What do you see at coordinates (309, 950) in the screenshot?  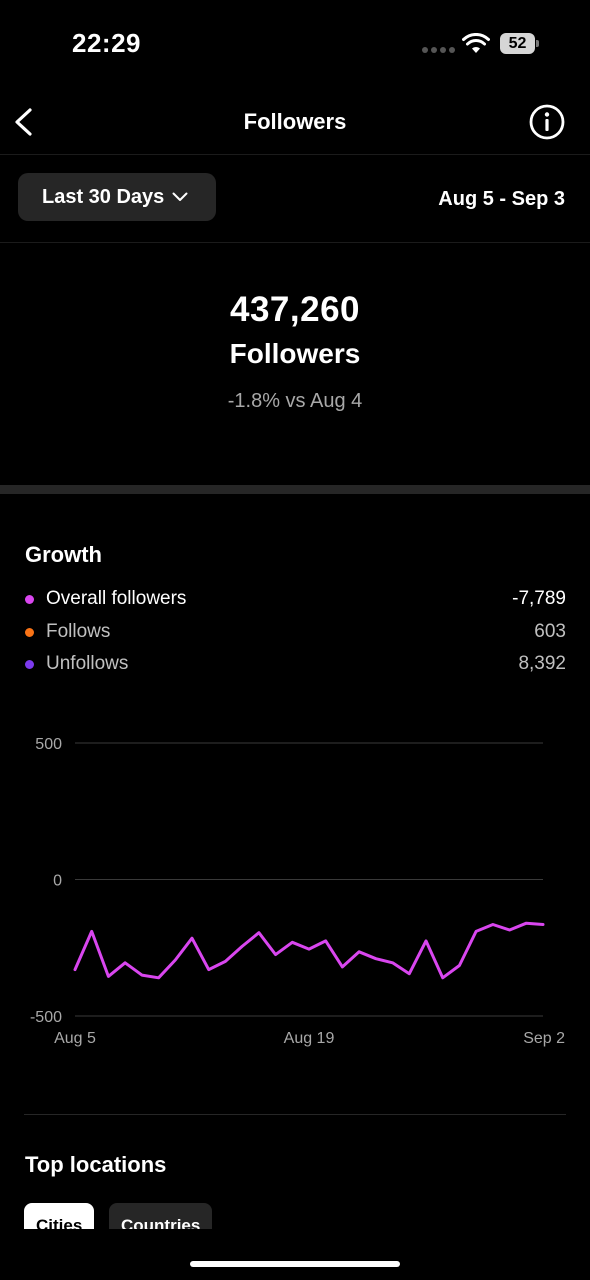 I see `series-line` at bounding box center [309, 950].